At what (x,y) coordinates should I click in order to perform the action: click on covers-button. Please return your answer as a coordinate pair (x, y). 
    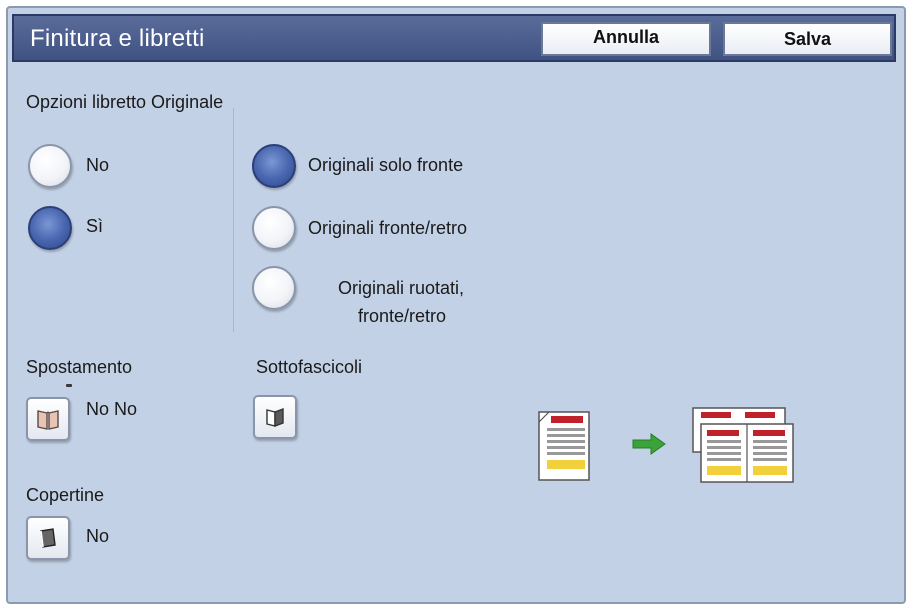
    Looking at the image, I should click on (48, 538).